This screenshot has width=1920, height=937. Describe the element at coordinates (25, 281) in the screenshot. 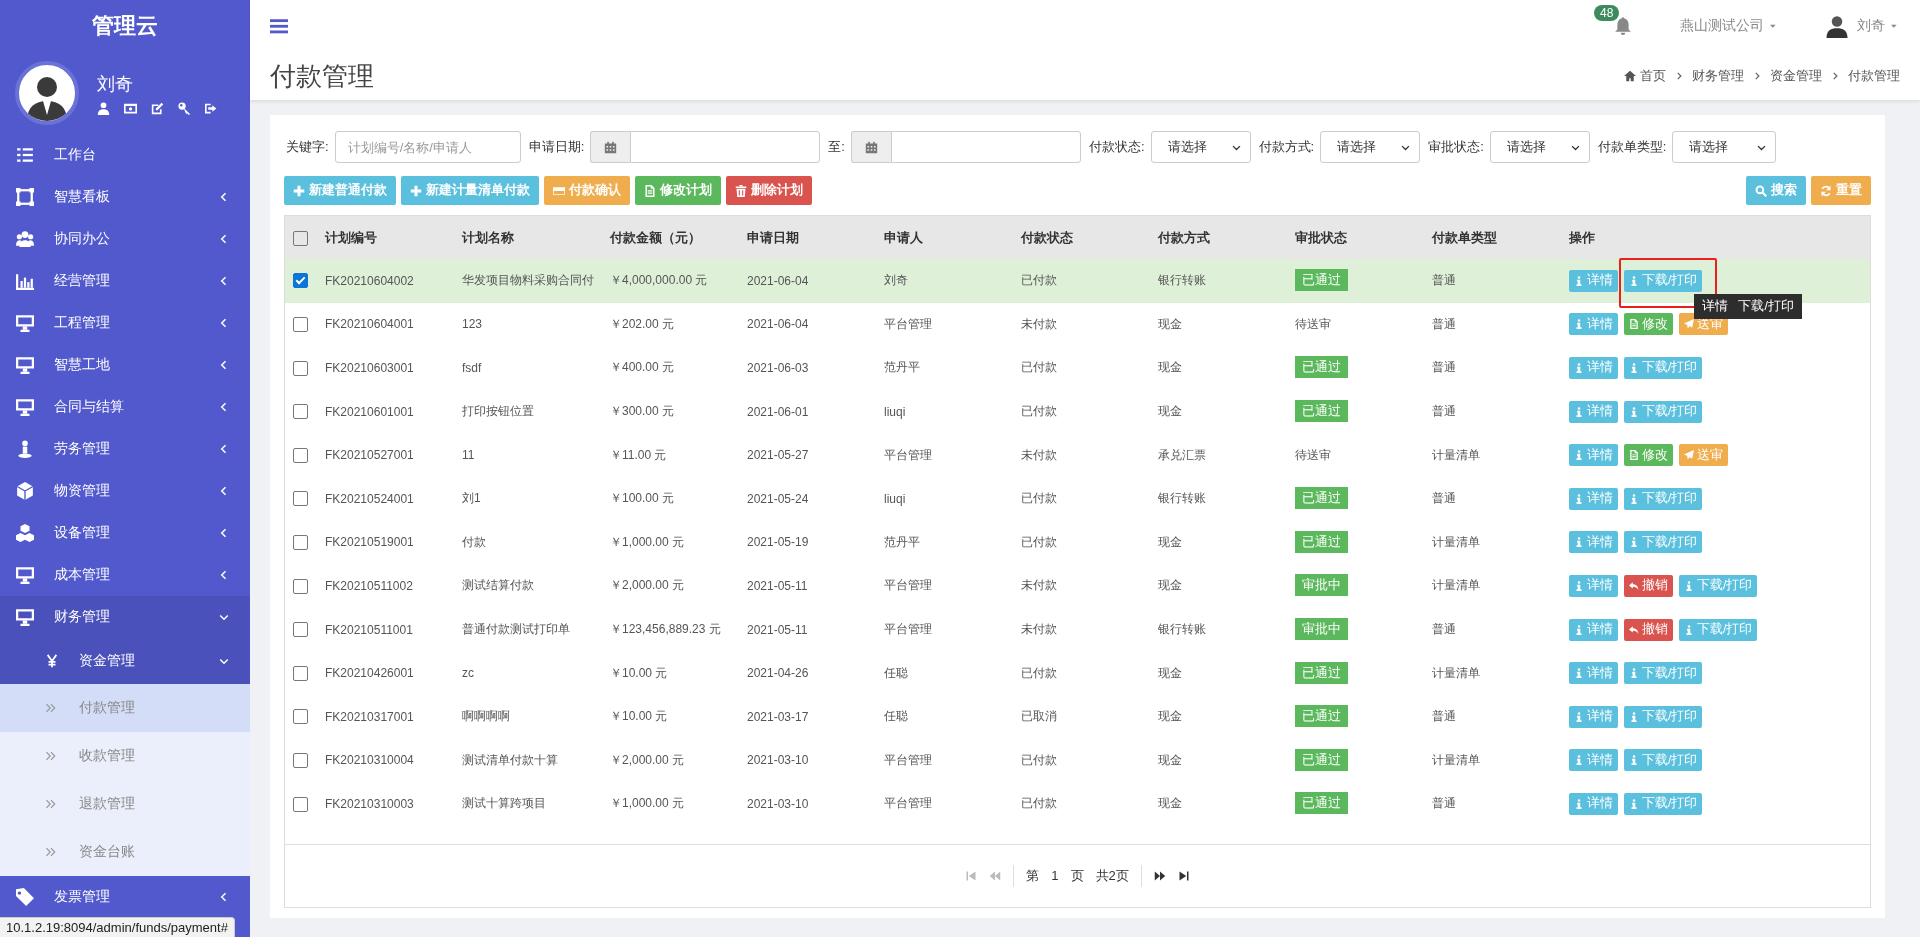

I see `bar-chart-icon` at that location.